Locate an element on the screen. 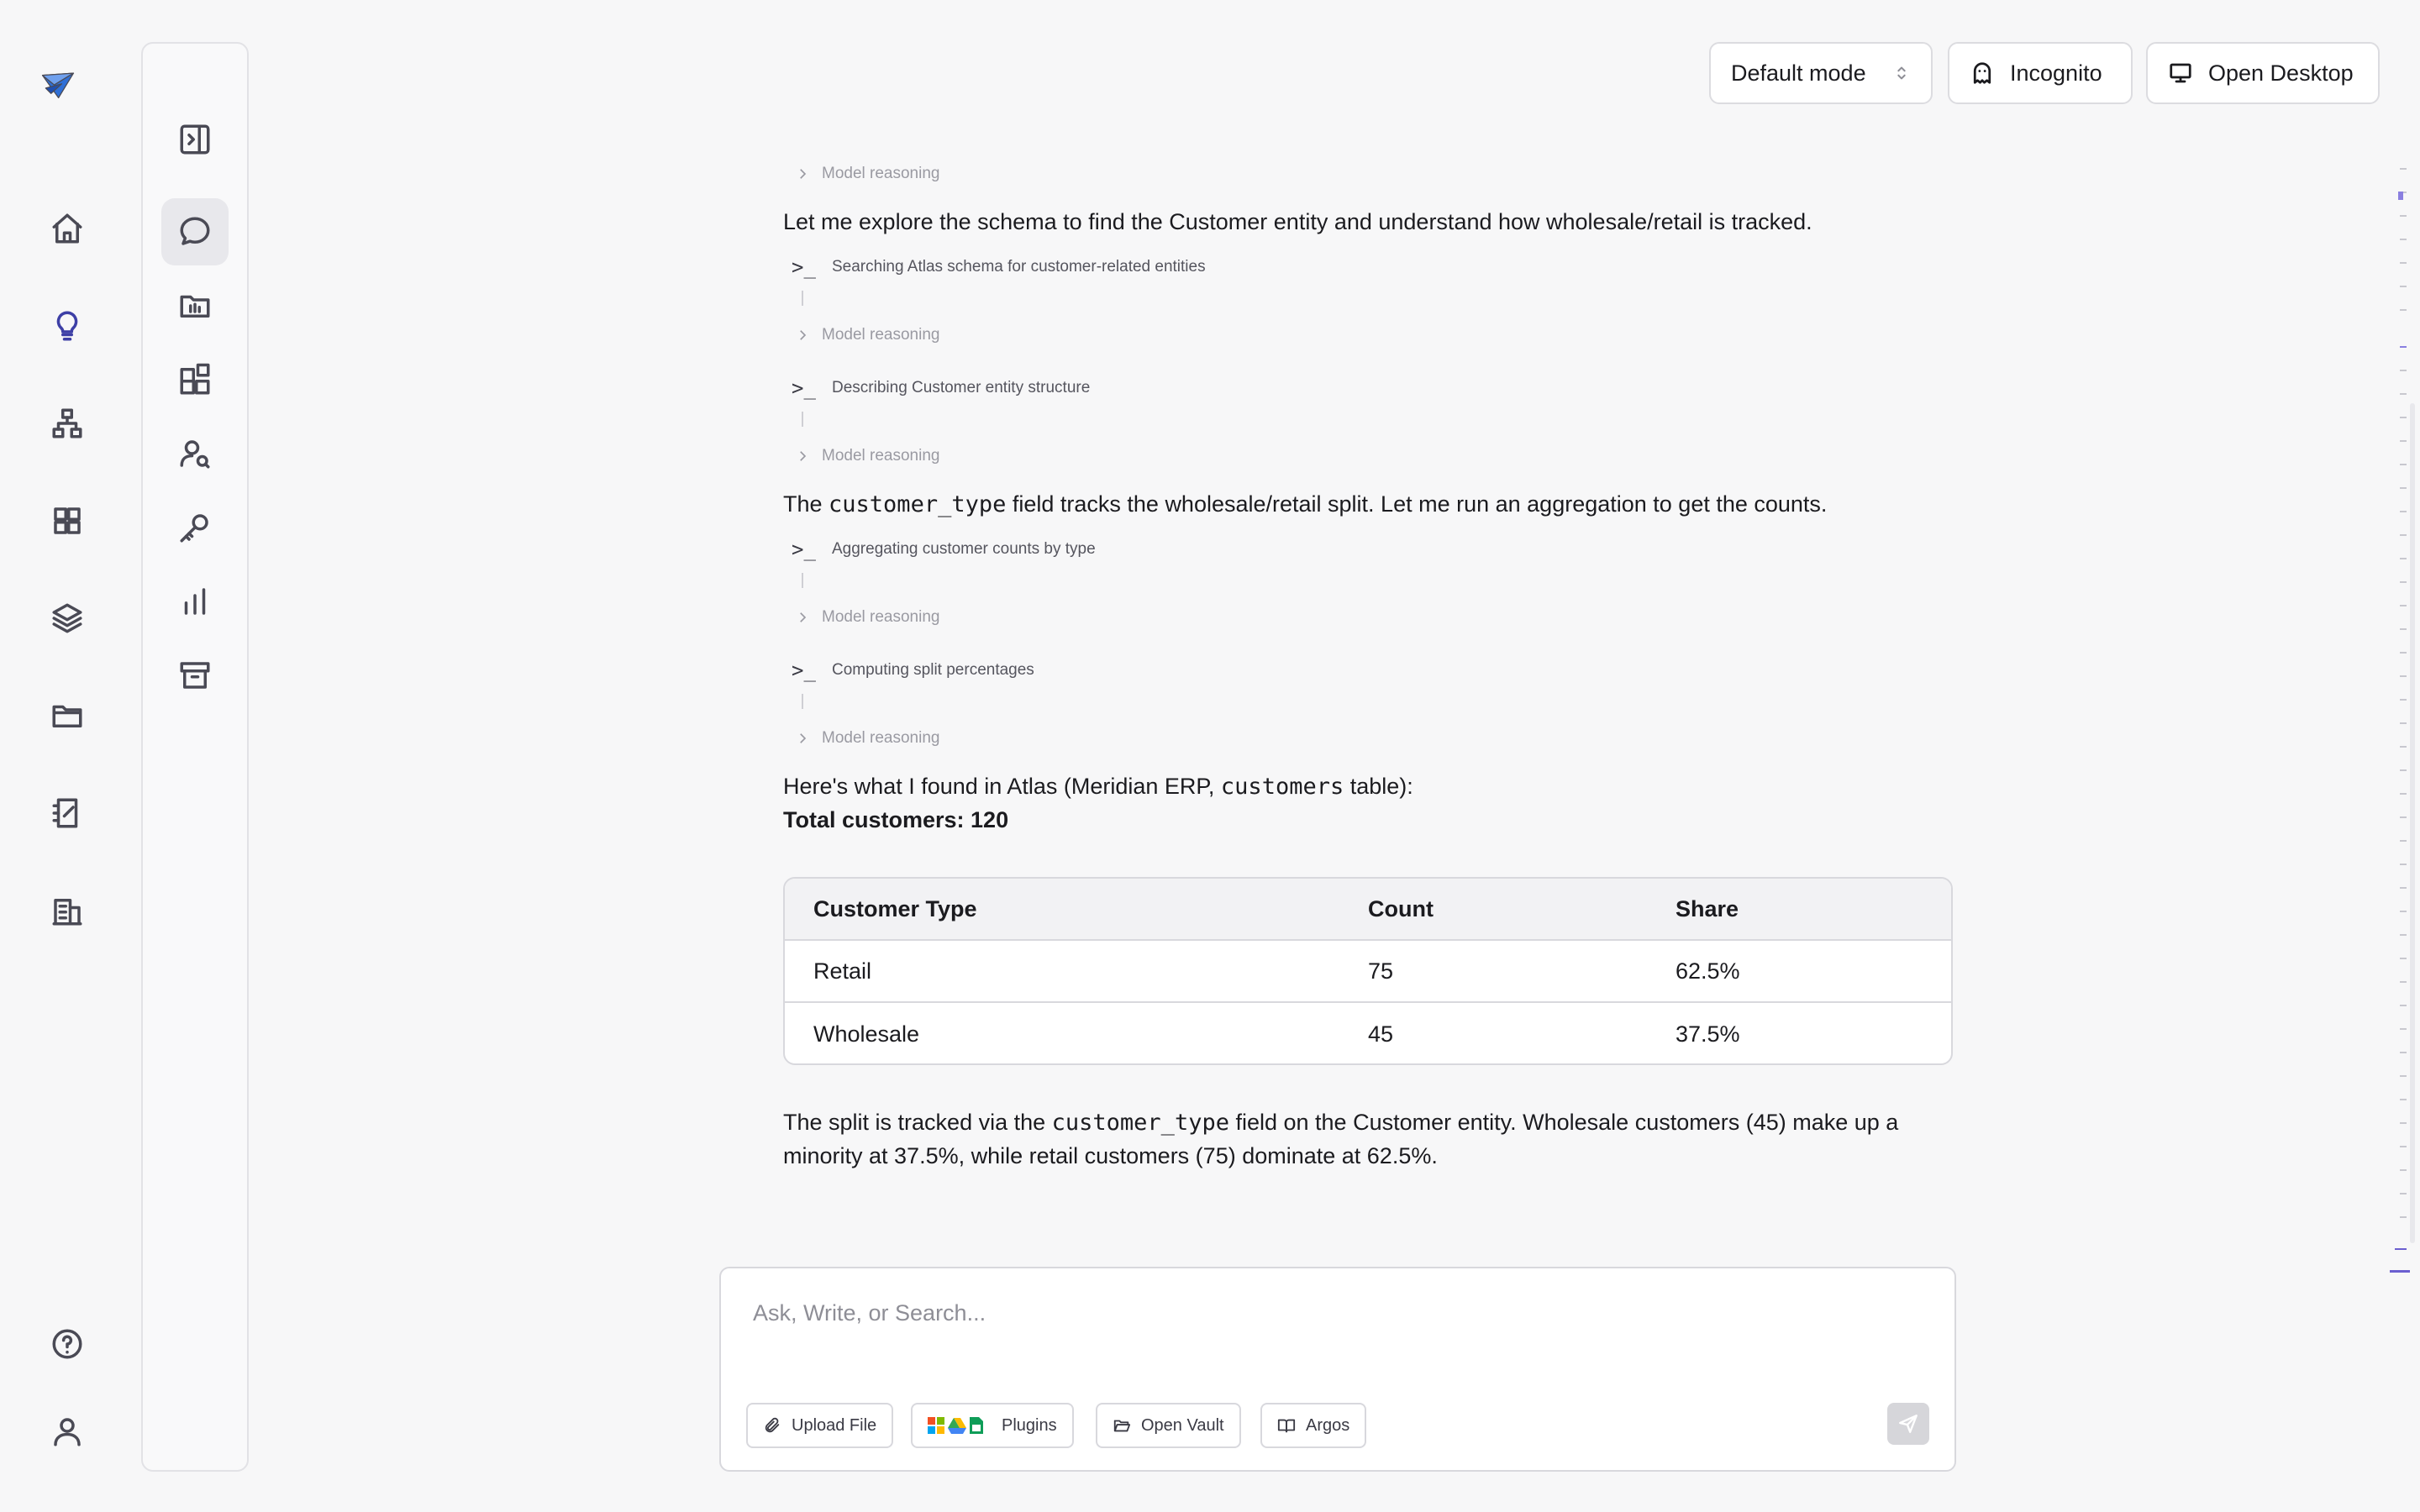 This screenshot has height=1512, width=2420. tool-call-label: Computing split percentages is located at coordinates (933, 670).